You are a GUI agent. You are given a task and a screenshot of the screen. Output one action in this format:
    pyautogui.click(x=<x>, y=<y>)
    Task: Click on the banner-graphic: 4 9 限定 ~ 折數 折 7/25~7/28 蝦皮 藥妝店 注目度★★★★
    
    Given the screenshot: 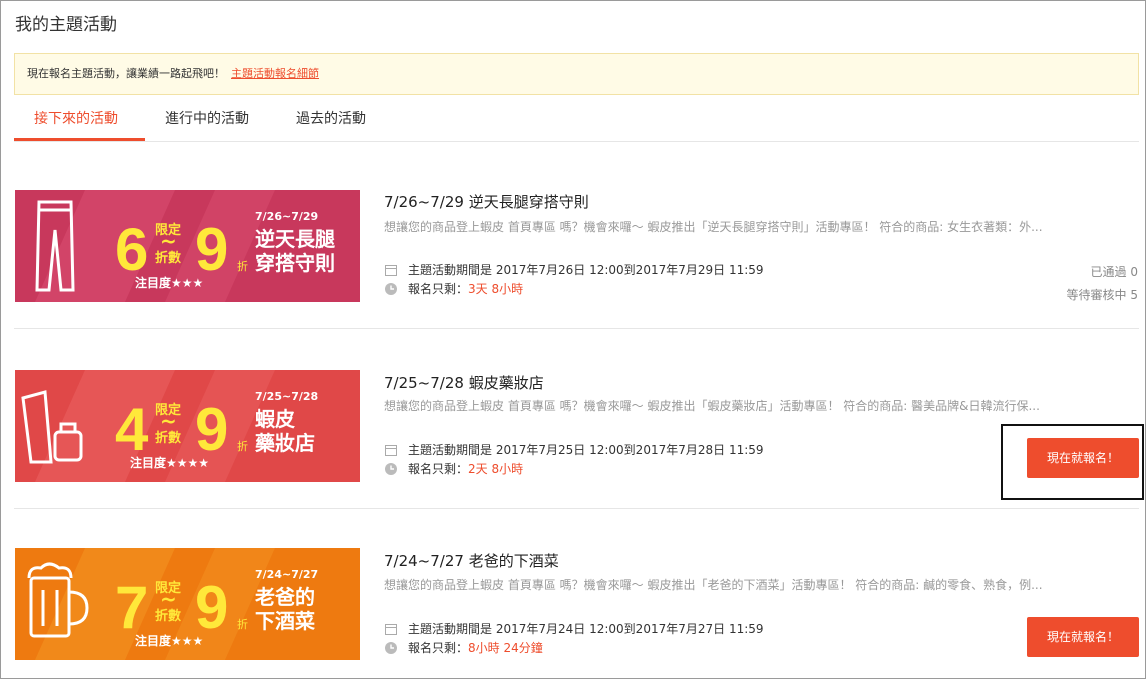 What is the action you would take?
    pyautogui.click(x=187, y=426)
    